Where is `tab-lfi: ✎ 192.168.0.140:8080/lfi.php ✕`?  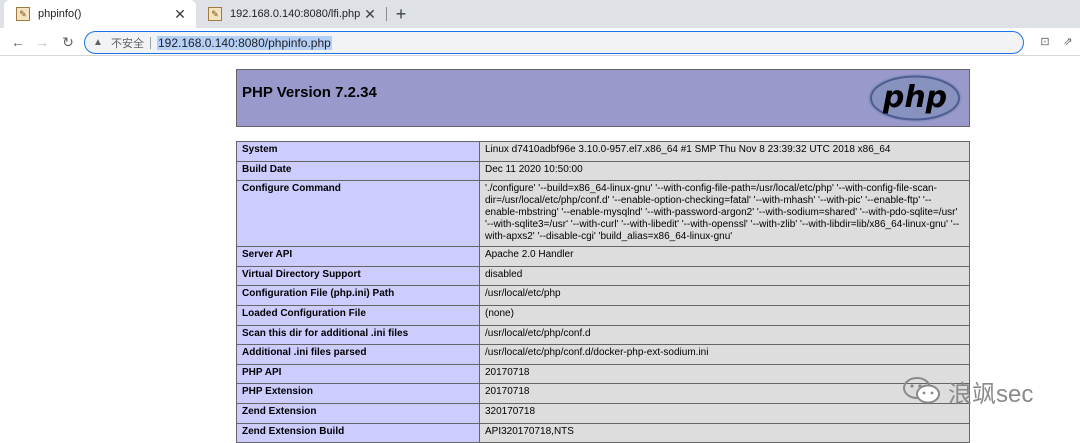
tab-lfi: ✎ 192.168.0.140:8080/lfi.php ✕ is located at coordinates (291, 14).